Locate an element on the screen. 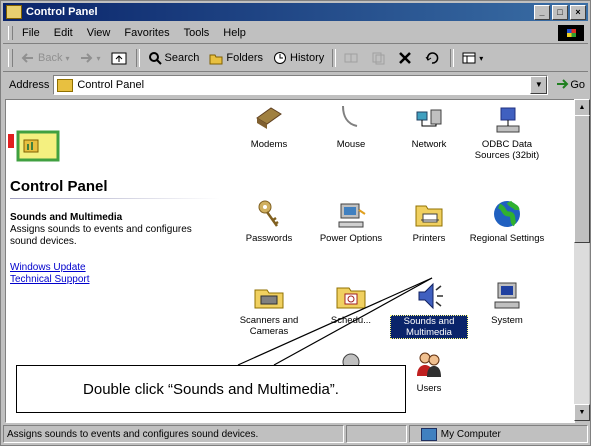 The height and width of the screenshot is (446, 591). users-icon is located at coordinates (429, 364).